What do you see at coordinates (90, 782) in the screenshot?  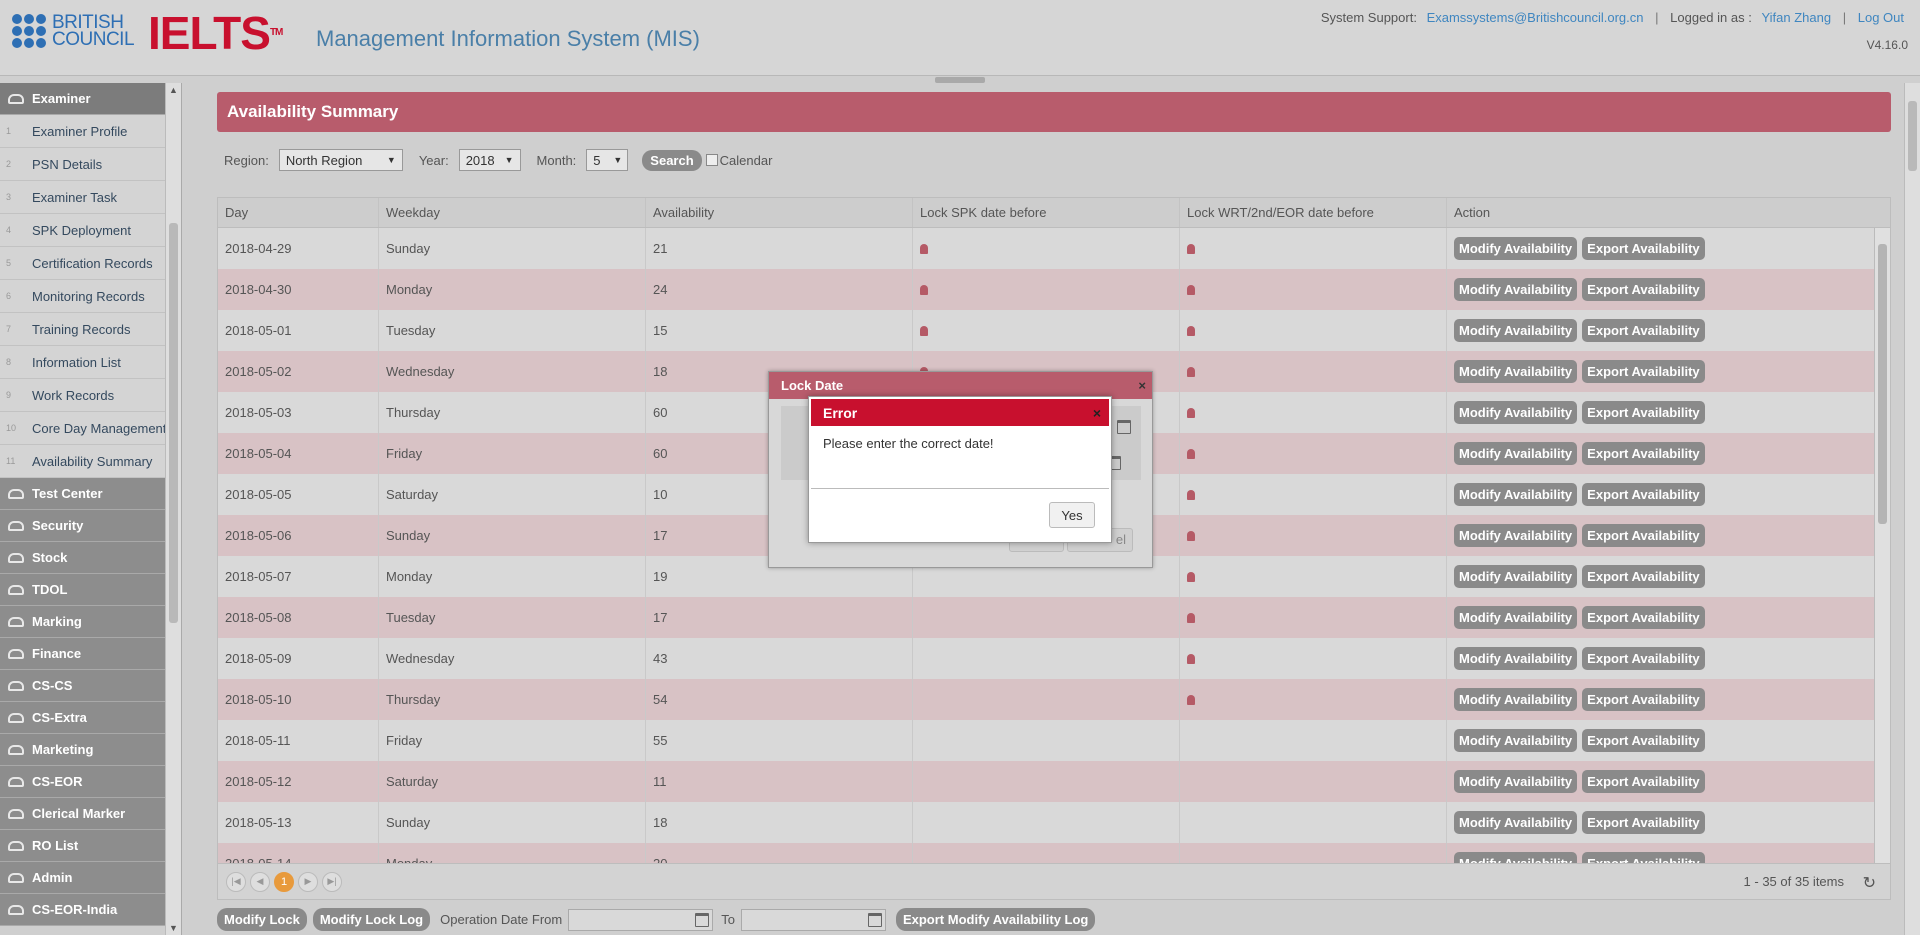 I see `sidebar-group-cs-eor: CS-EOR` at bounding box center [90, 782].